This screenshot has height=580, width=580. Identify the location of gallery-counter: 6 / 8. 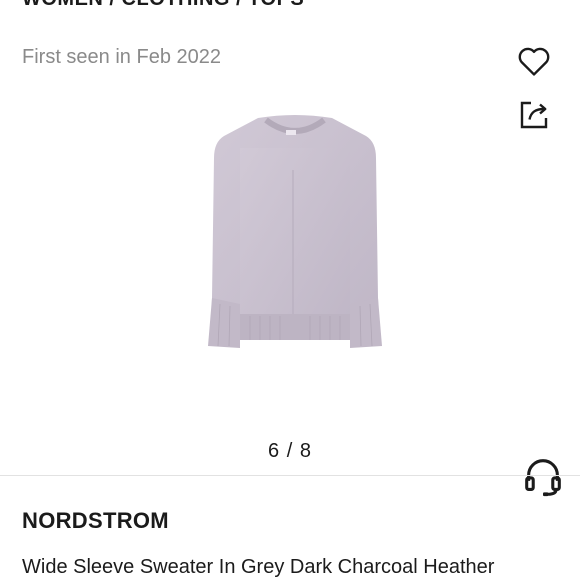
(290, 451).